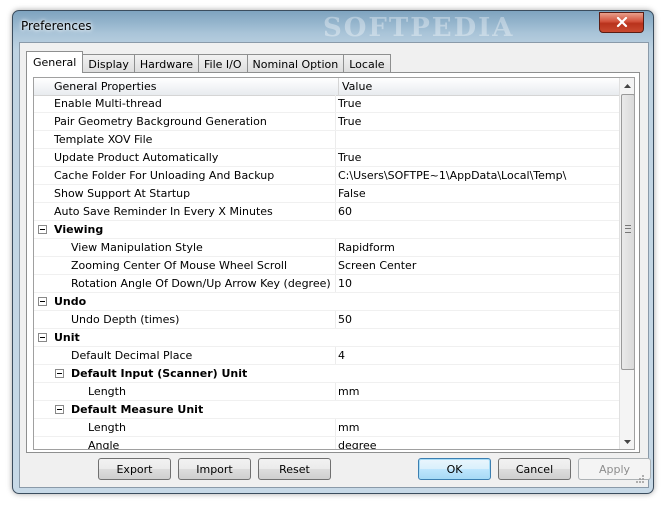  Describe the element at coordinates (134, 469) in the screenshot. I see `export-button: Export` at that location.